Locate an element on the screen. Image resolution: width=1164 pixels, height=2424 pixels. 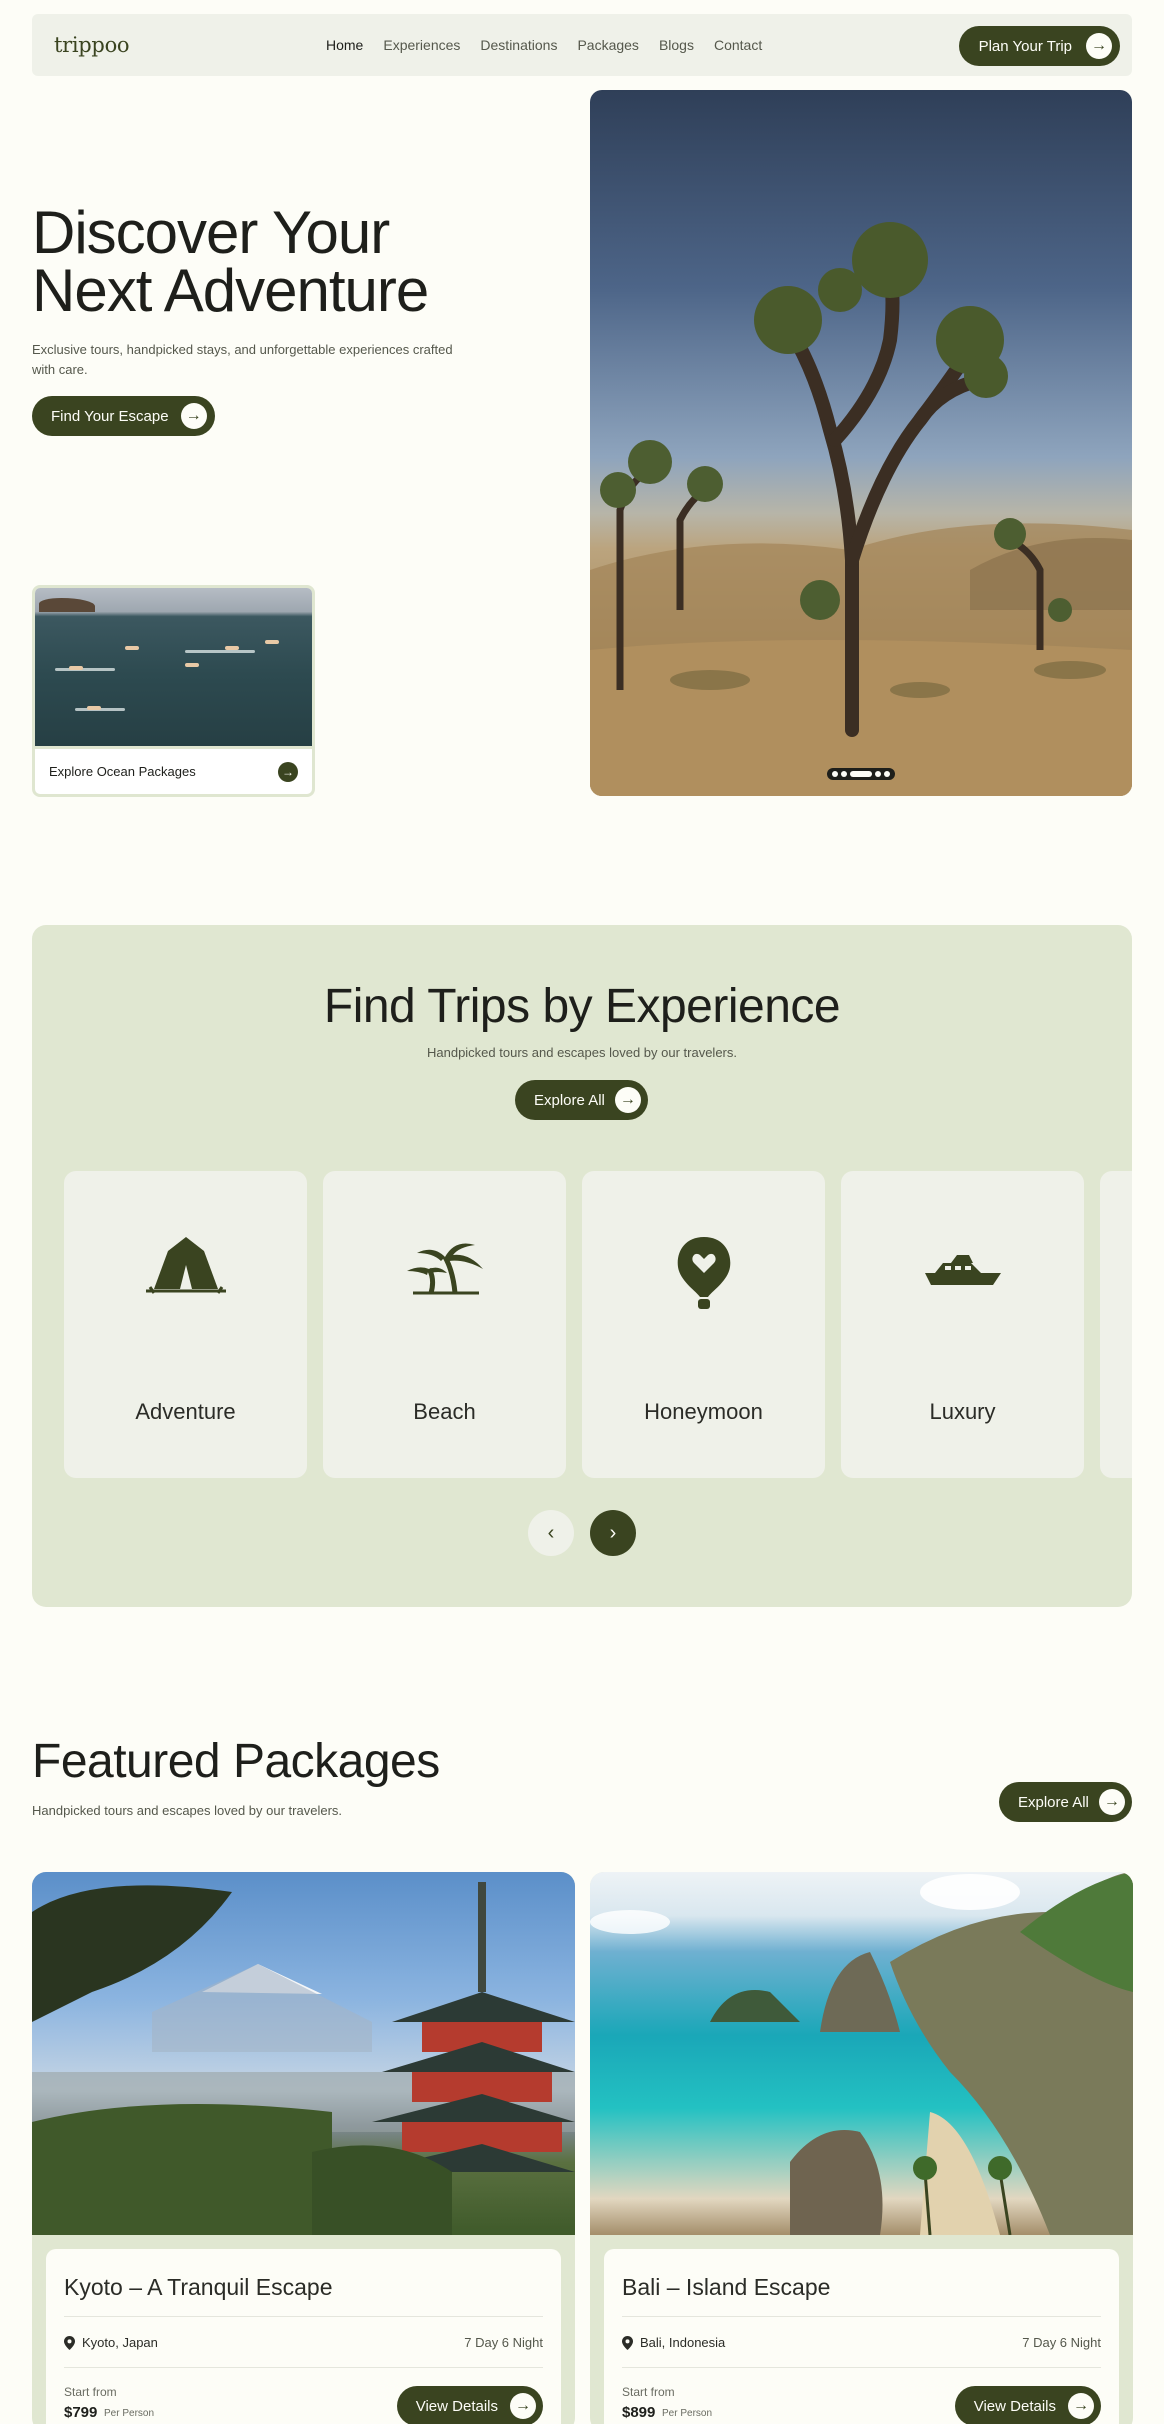
carousel-dot-active is located at coordinates (861, 774).